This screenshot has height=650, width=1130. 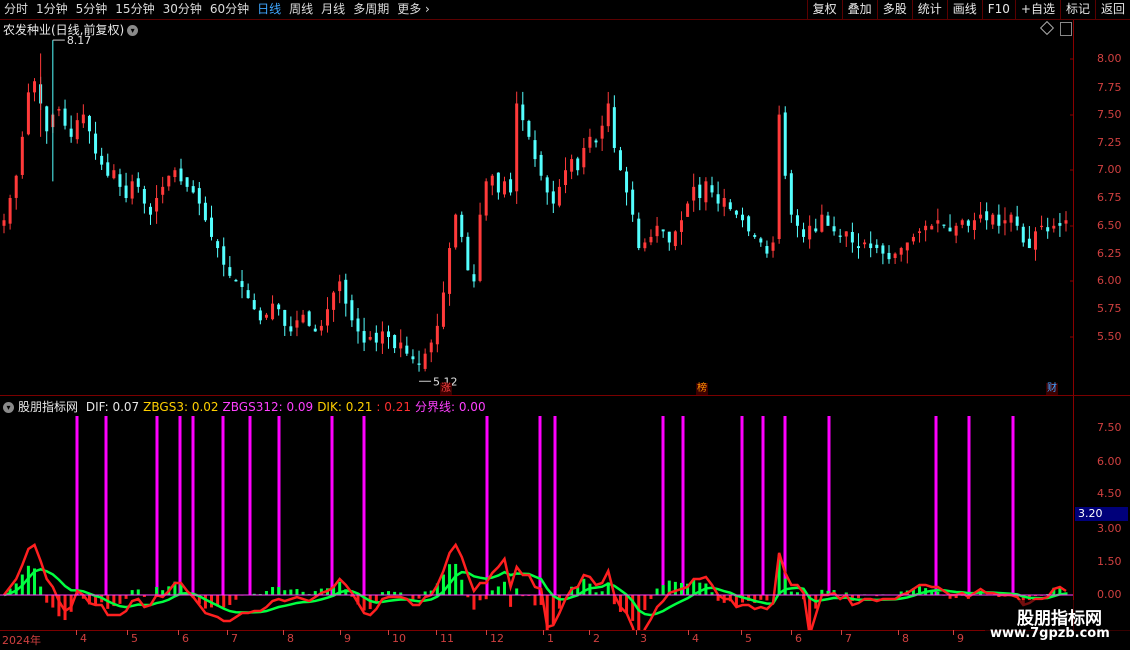 What do you see at coordinates (1109, 427) in the screenshot?
I see `indicator-tick-label: 7.50` at bounding box center [1109, 427].